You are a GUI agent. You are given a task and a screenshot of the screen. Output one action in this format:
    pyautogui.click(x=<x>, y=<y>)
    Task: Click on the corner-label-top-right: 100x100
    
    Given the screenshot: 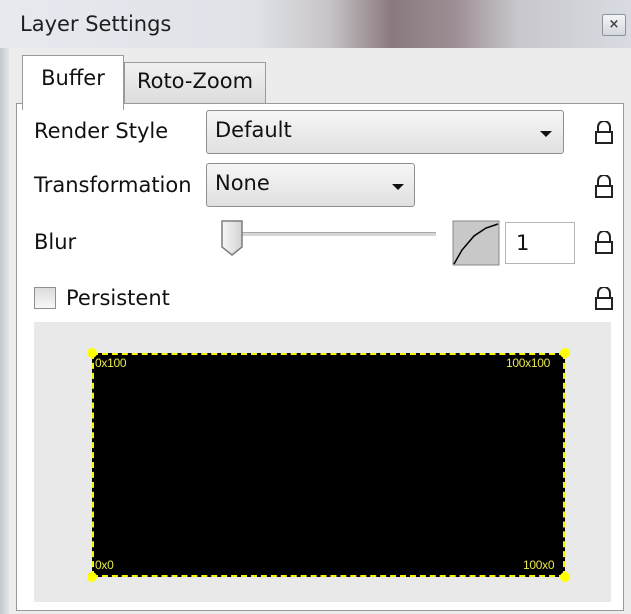 What is the action you would take?
    pyautogui.click(x=528, y=363)
    